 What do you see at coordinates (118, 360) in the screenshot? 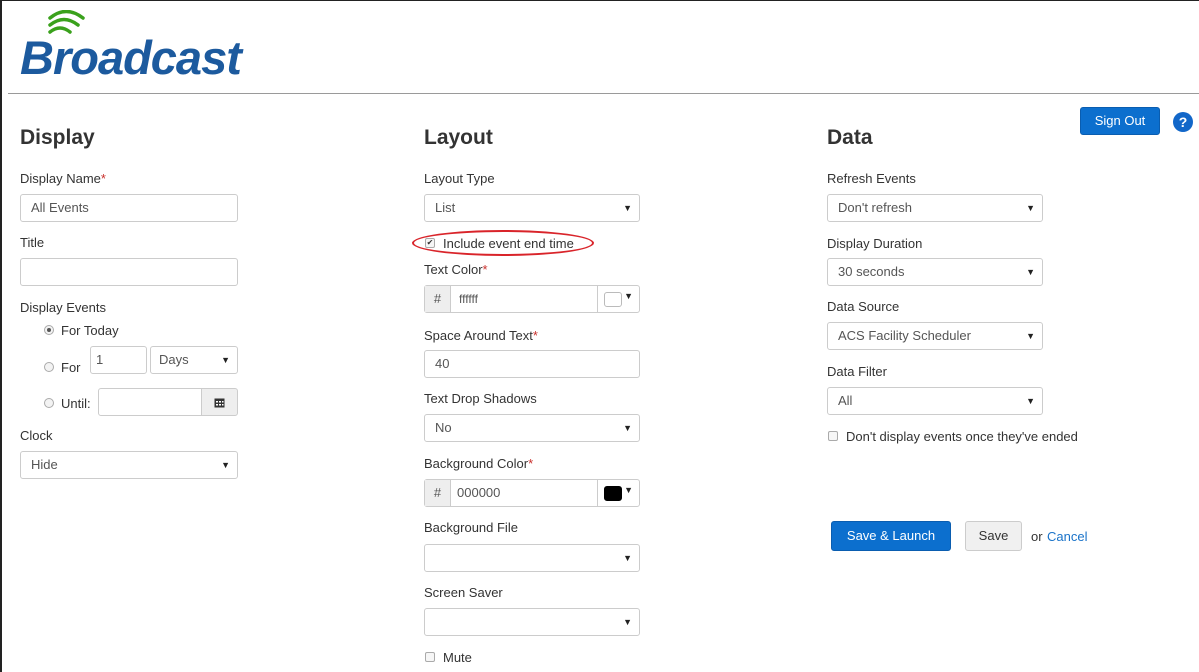
I see `for-count-input: 1` at bounding box center [118, 360].